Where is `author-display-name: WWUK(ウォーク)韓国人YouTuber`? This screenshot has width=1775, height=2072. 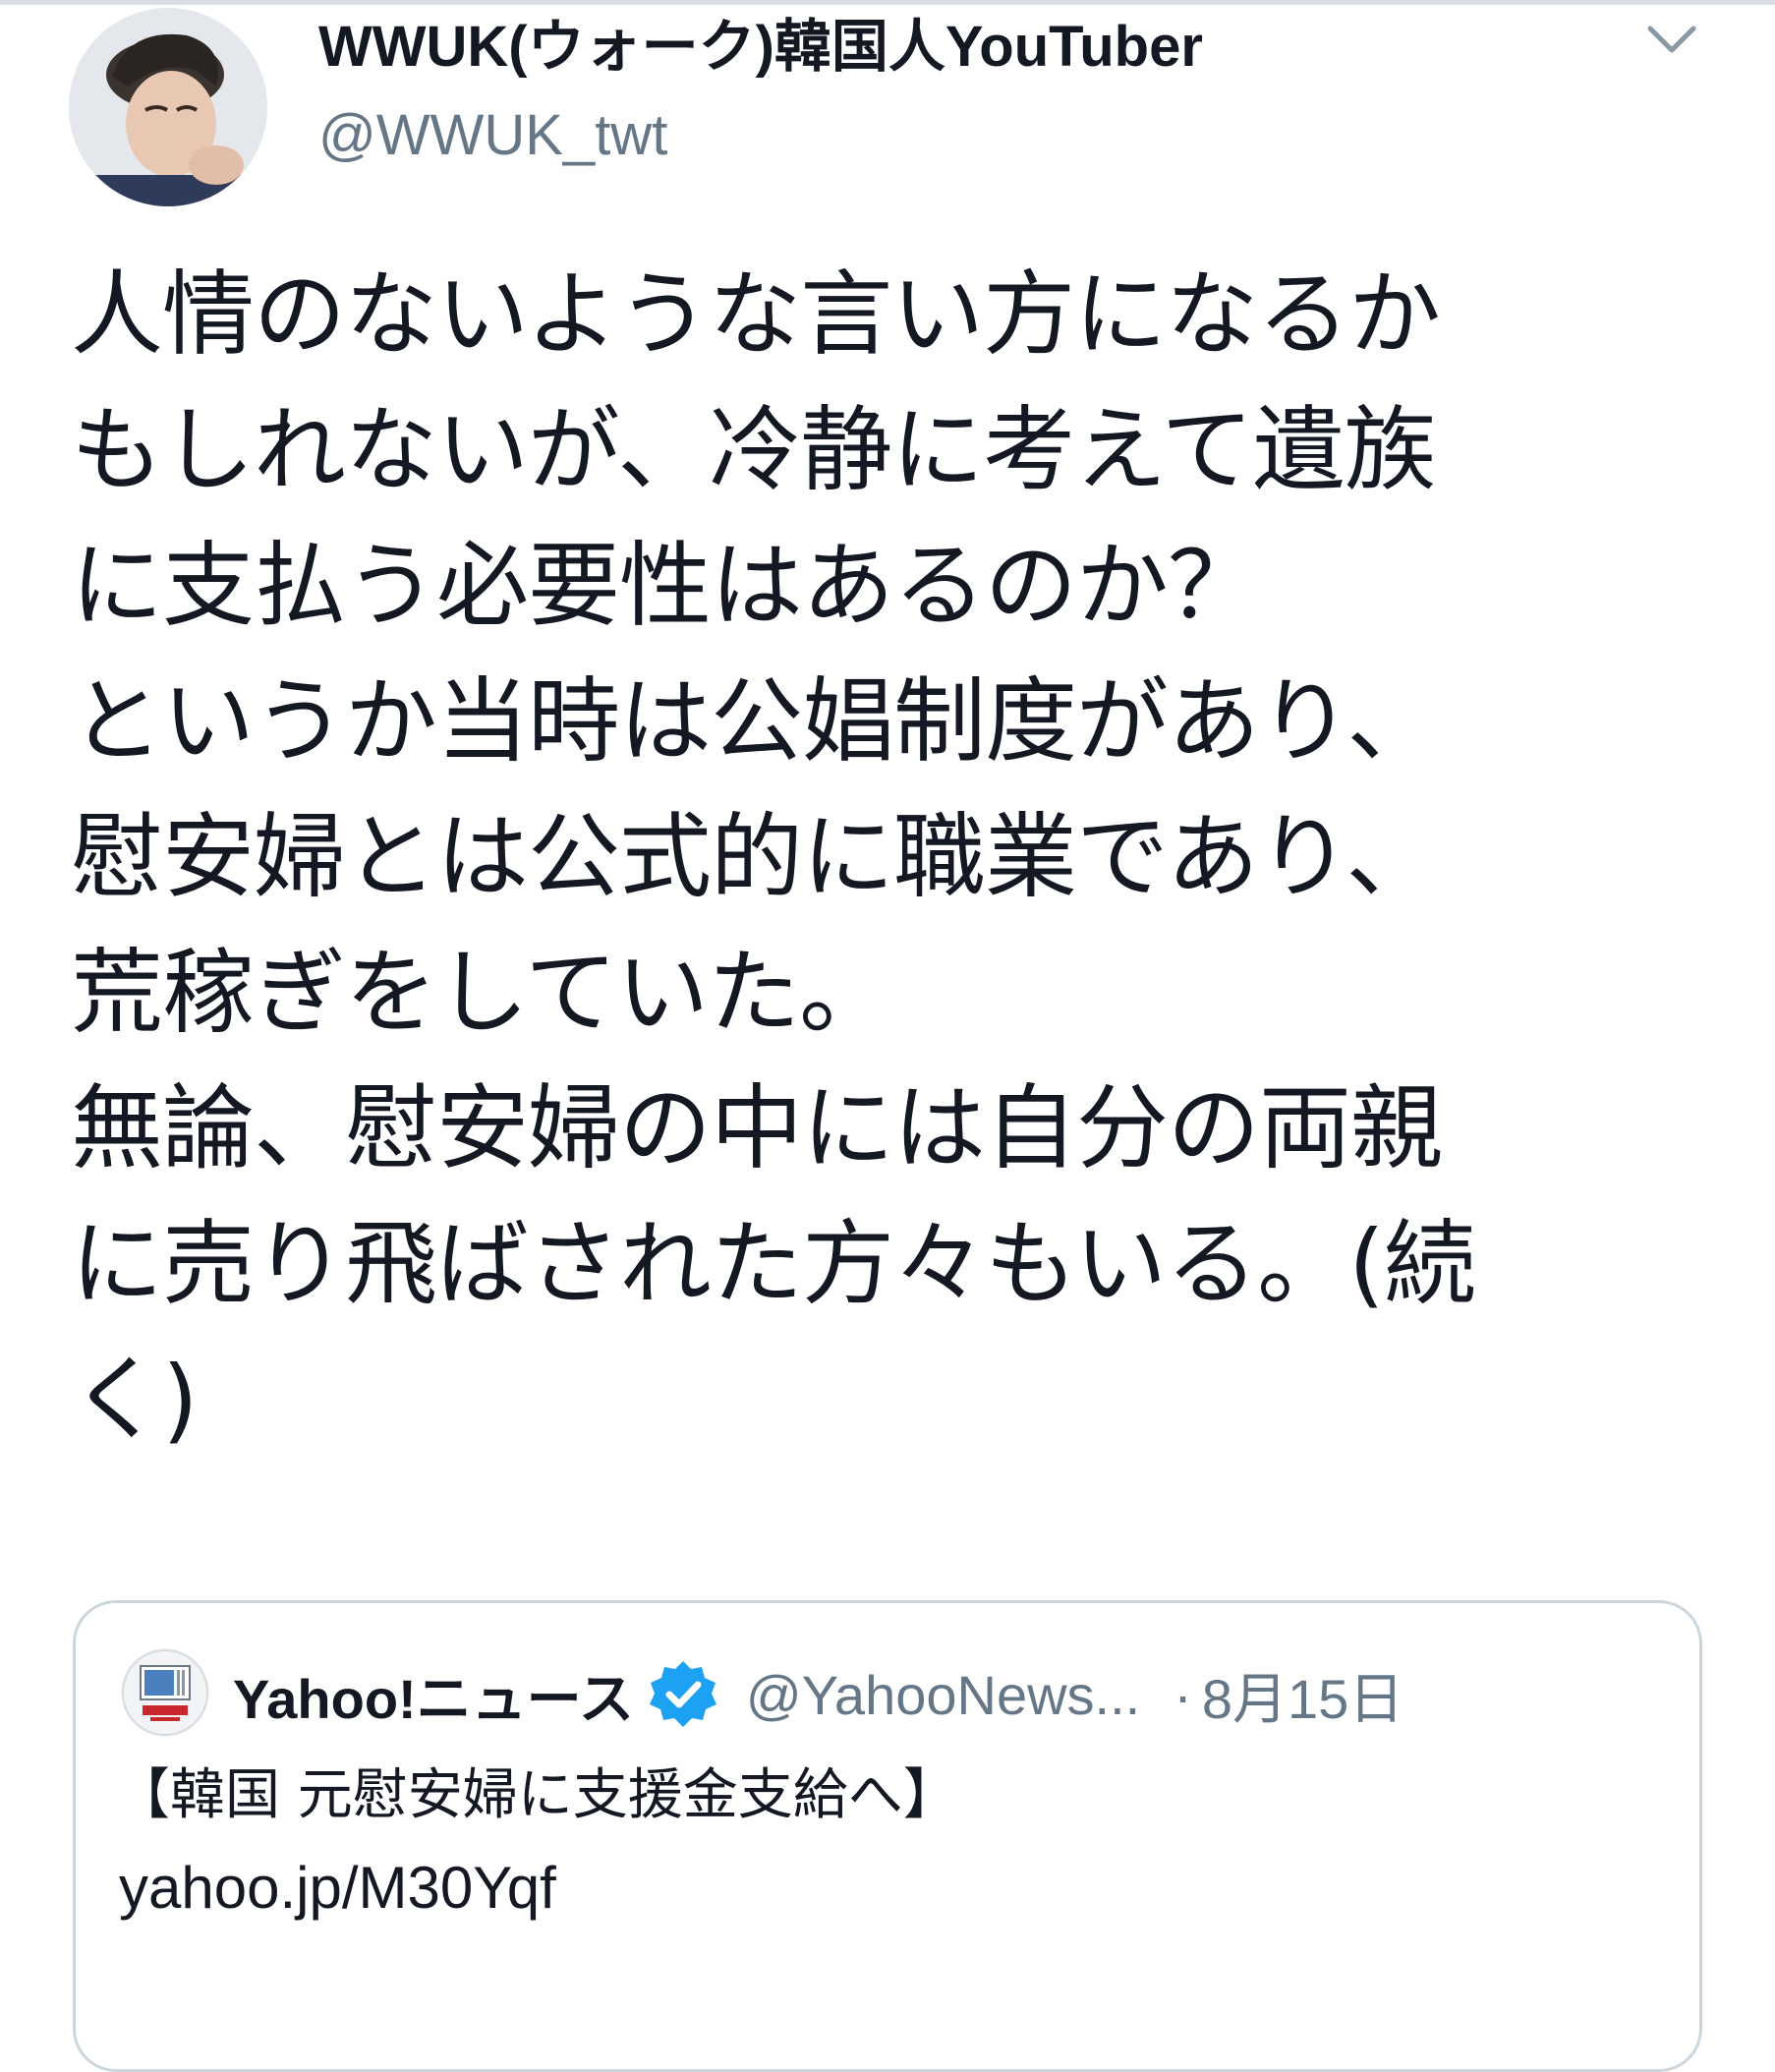
author-display-name: WWUK(ウォーク)韓国人YouTuber is located at coordinates (761, 48).